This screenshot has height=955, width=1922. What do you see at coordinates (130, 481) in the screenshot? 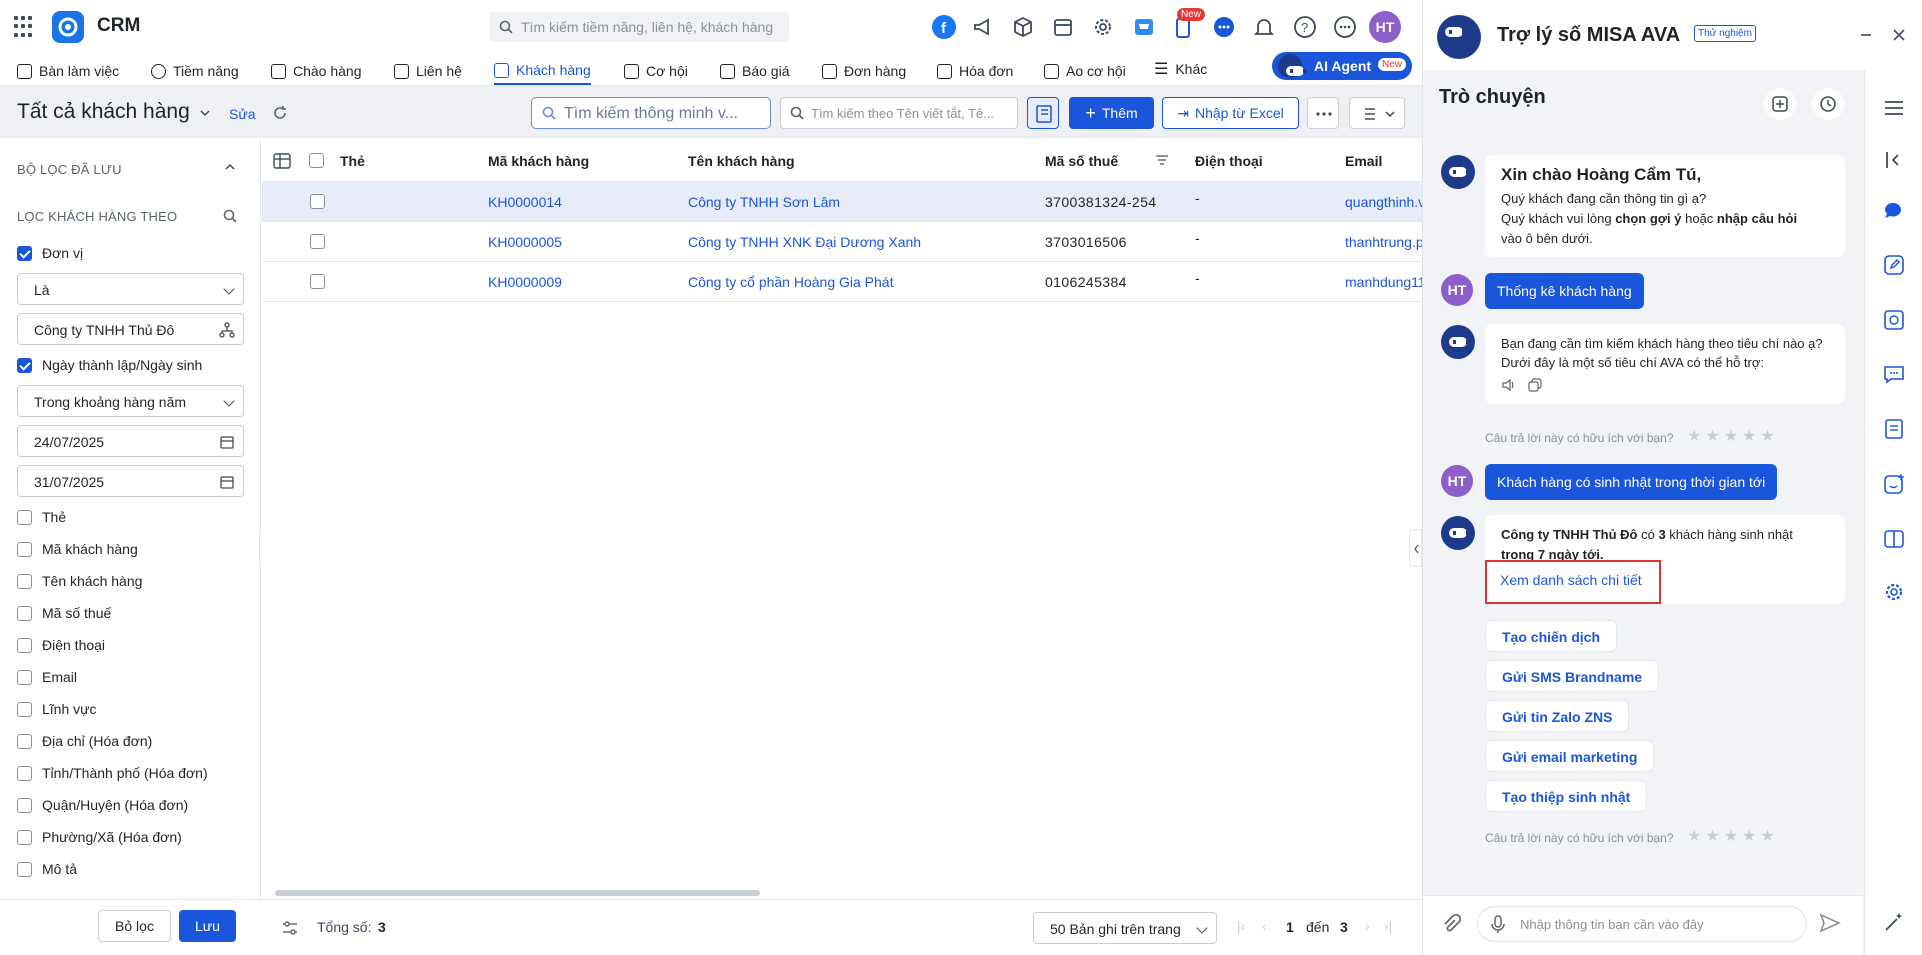
I see `date-to-input: 31/07/2025` at bounding box center [130, 481].